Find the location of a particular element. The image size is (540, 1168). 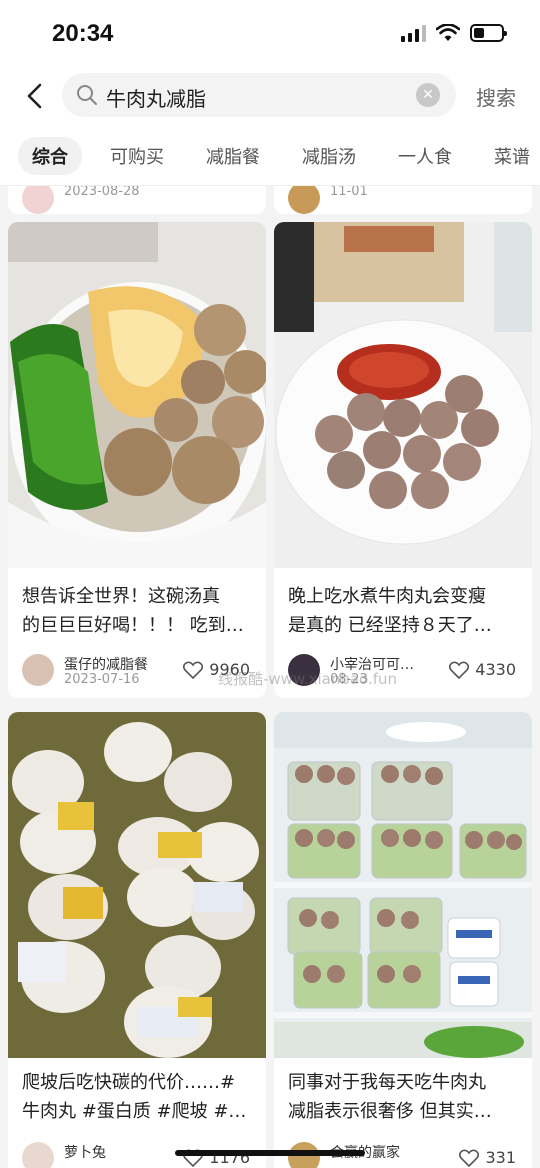

watermark: 线报酷-www.xianbao.fun is located at coordinates (308, 679).